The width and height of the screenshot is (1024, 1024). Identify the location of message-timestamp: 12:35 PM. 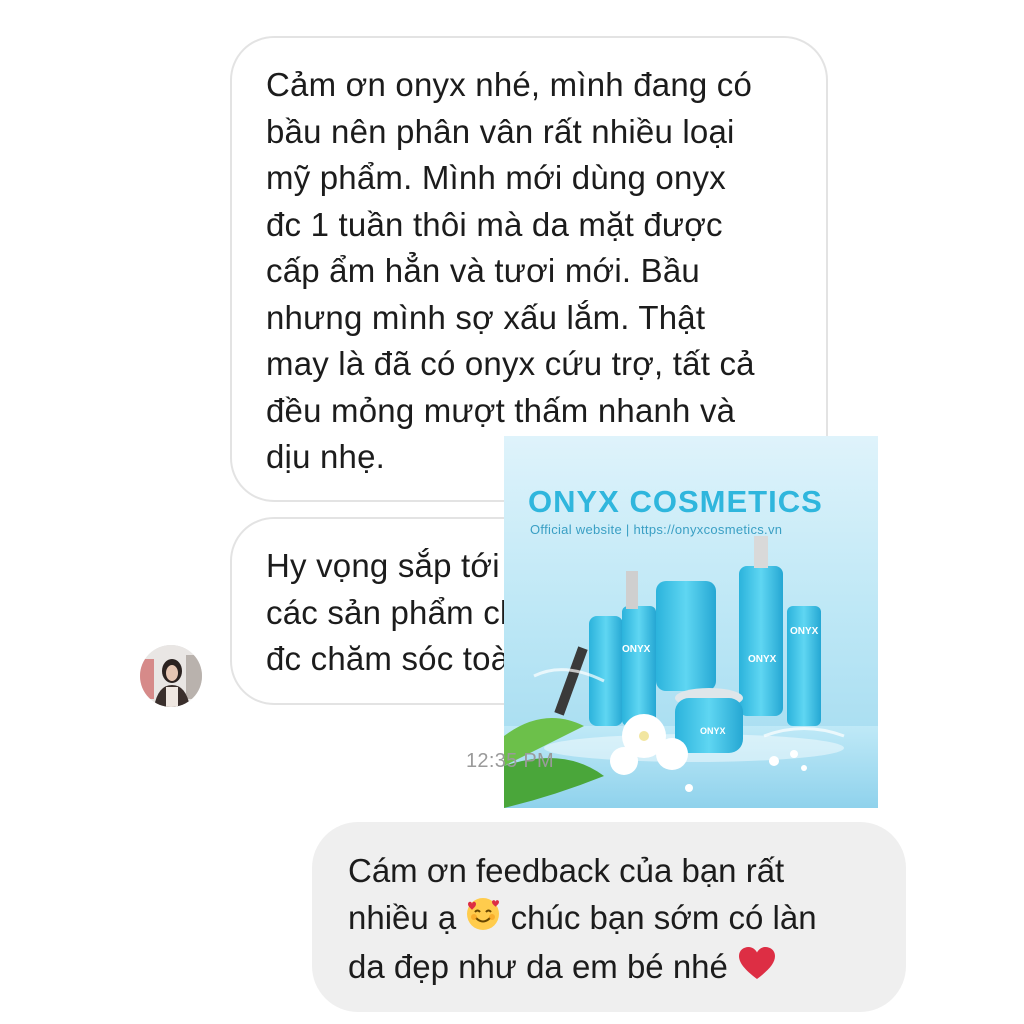
(510, 761).